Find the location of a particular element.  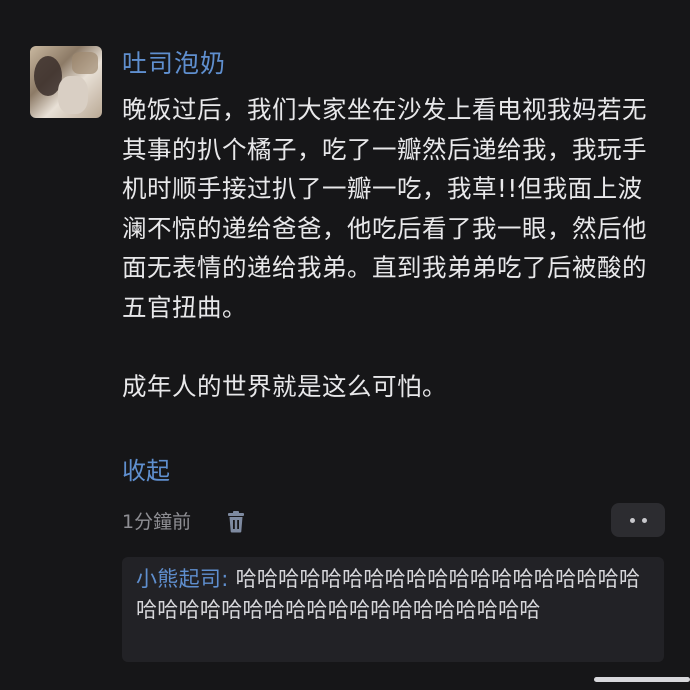

comment-timestamp: 1分鐘前 is located at coordinates (157, 522).